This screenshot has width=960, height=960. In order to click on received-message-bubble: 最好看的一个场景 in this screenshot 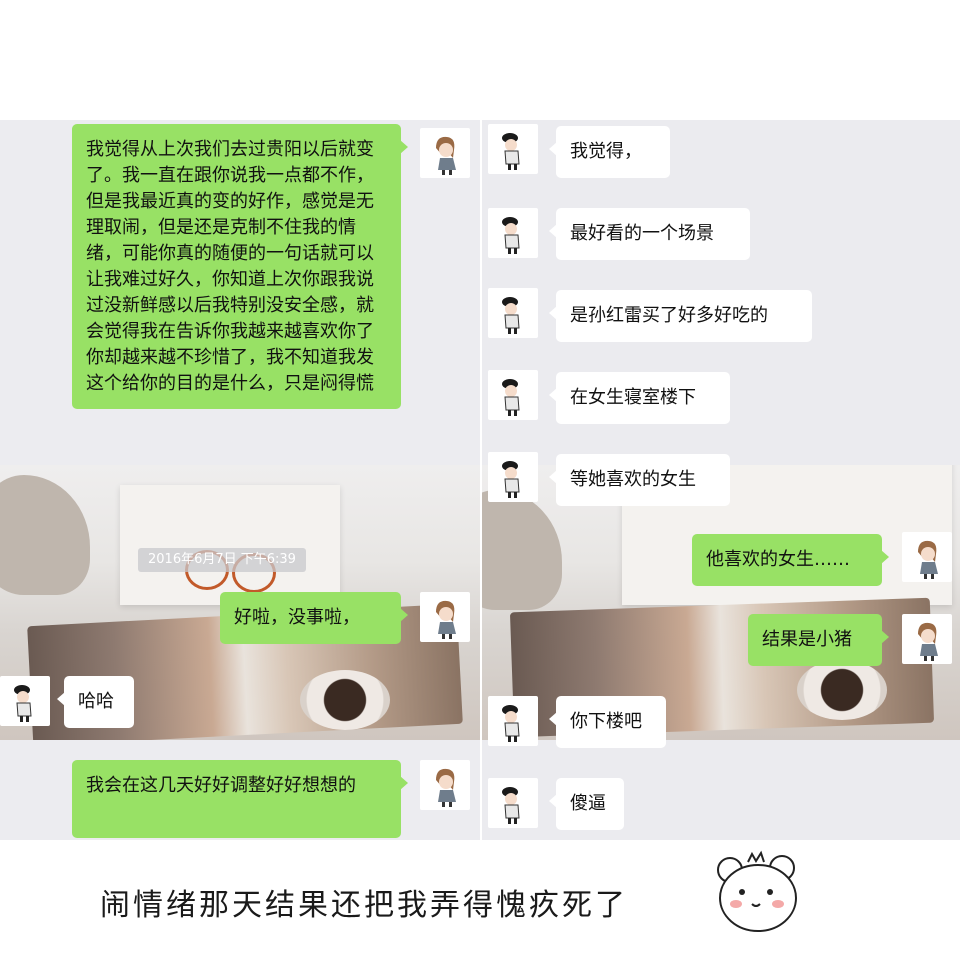, I will do `click(649, 234)`.